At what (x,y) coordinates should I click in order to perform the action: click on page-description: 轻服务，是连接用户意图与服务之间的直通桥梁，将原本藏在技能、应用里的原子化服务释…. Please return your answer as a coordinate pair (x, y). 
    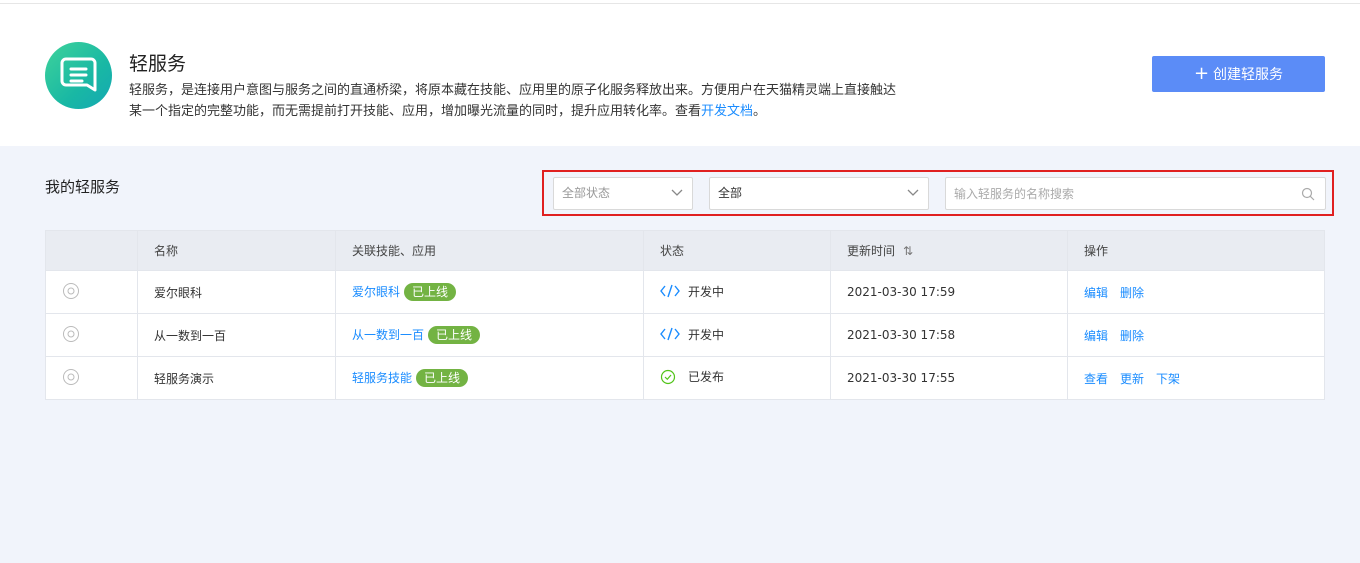
    Looking at the image, I should click on (559, 101).